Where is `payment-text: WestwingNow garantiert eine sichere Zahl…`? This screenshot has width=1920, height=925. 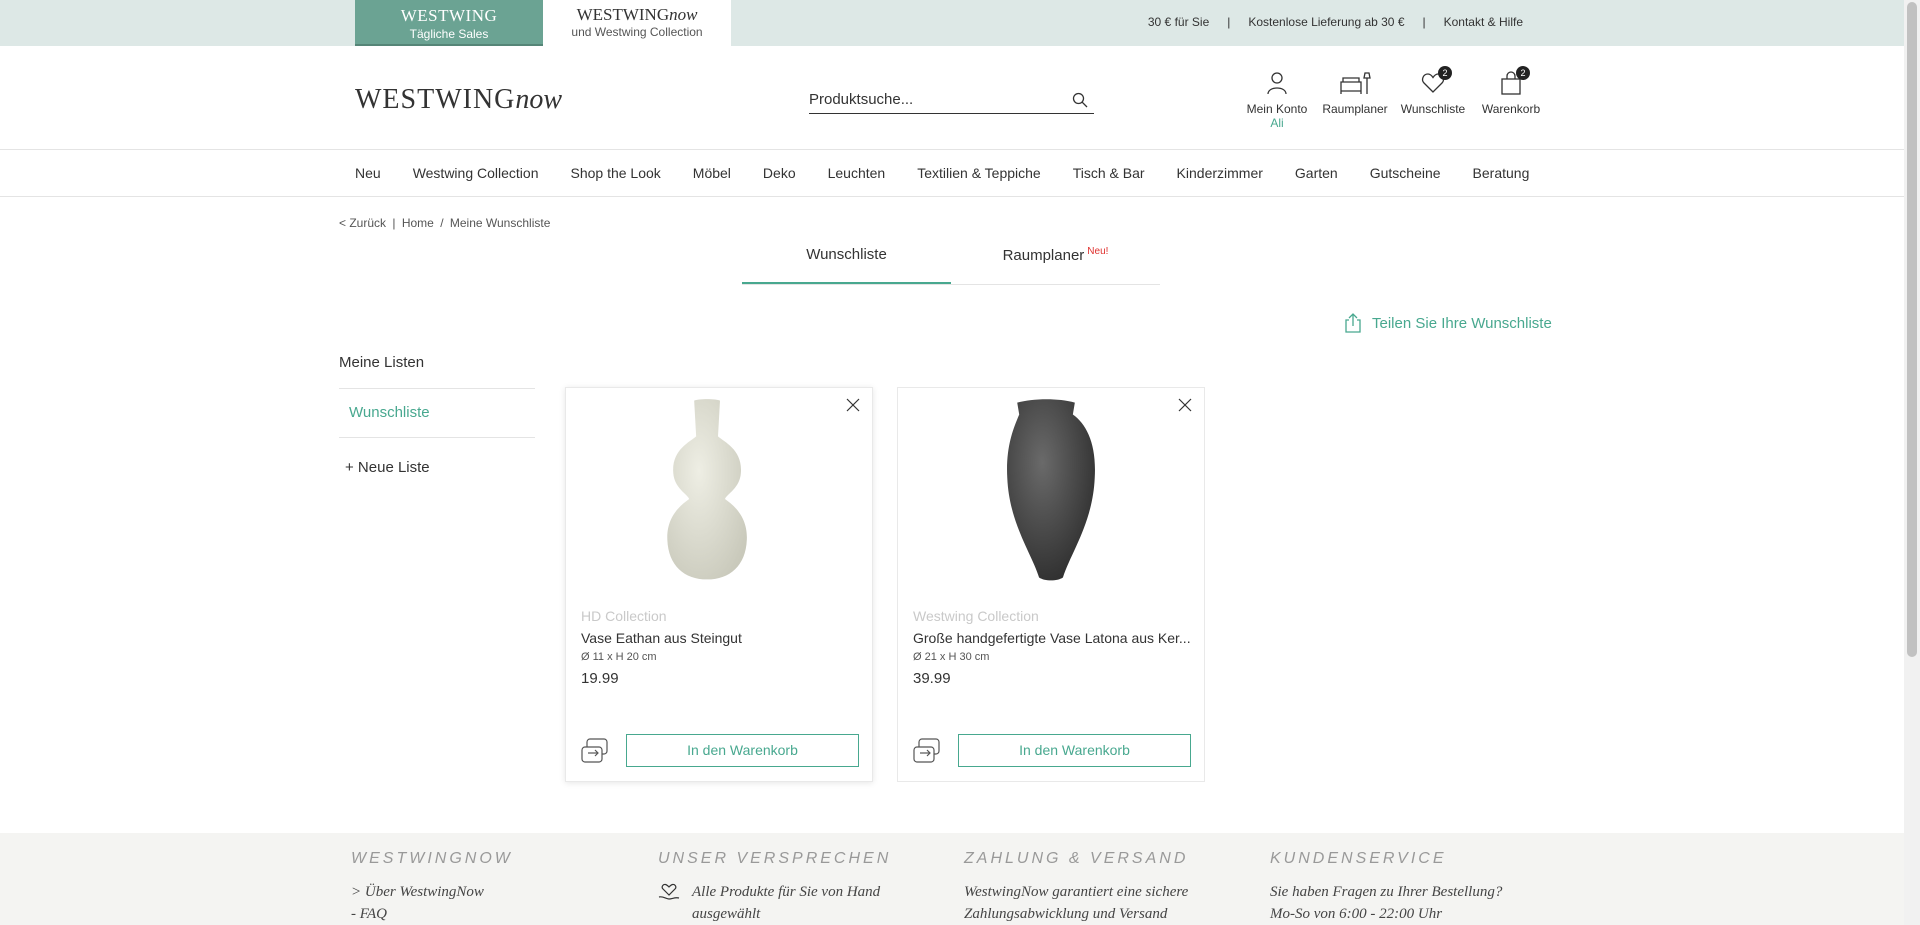 payment-text: WestwingNow garantiert eine sichere Zahl… is located at coordinates (1076, 903).